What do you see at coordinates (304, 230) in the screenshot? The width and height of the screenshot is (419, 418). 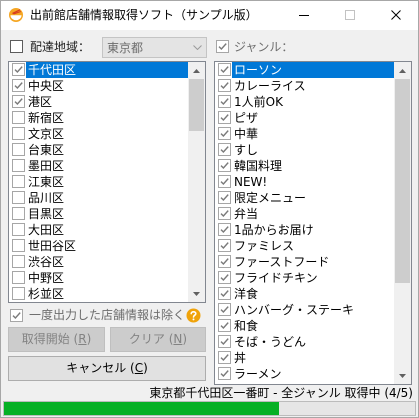 I see `list-item: 1品からお届け` at bounding box center [304, 230].